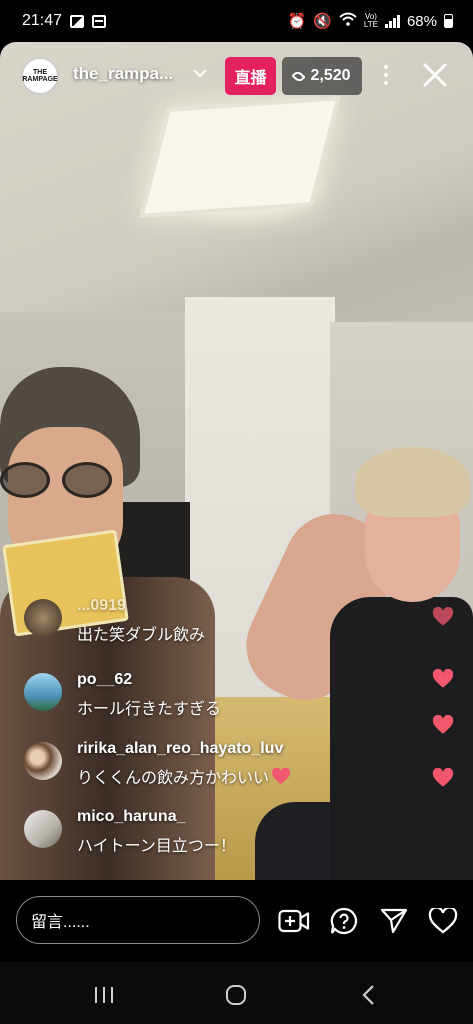  What do you see at coordinates (141, 606) in the screenshot?
I see `commenter-username: ...0919` at bounding box center [141, 606].